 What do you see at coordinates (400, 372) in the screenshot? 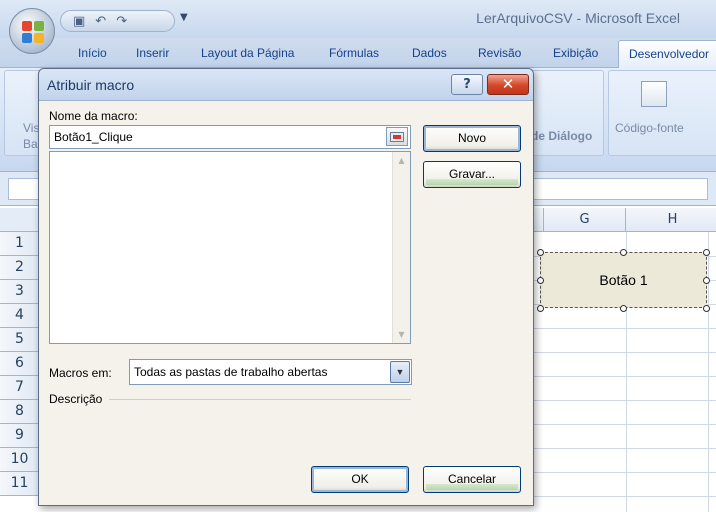
I see `dropdown-arrow-icon: ▼` at bounding box center [400, 372].